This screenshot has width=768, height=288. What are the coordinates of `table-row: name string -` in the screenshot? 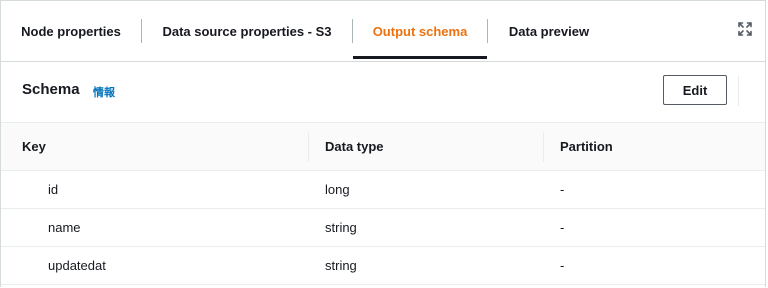 It's located at (383, 227).